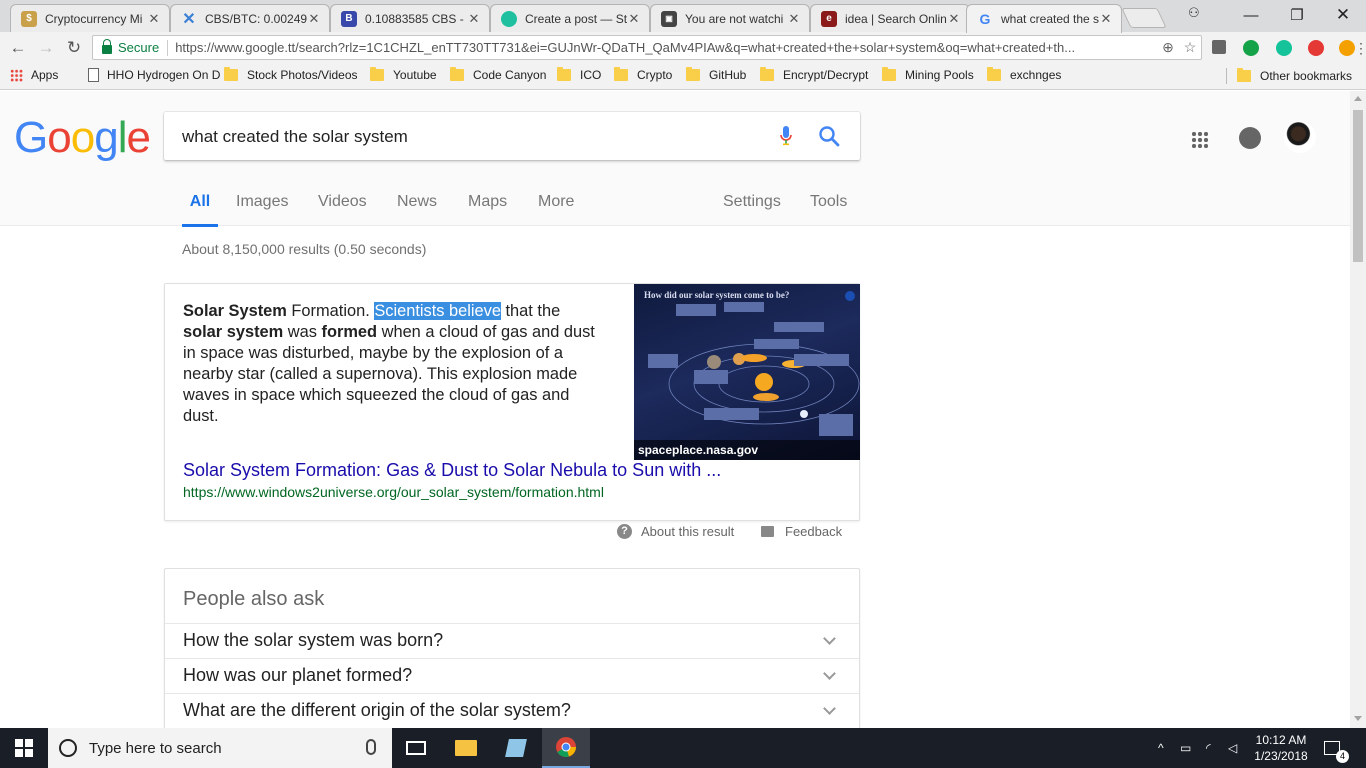 The width and height of the screenshot is (1366, 768). Describe the element at coordinates (154, 75) in the screenshot. I see `bookmark-item: HHO Hydrogen On D` at that location.